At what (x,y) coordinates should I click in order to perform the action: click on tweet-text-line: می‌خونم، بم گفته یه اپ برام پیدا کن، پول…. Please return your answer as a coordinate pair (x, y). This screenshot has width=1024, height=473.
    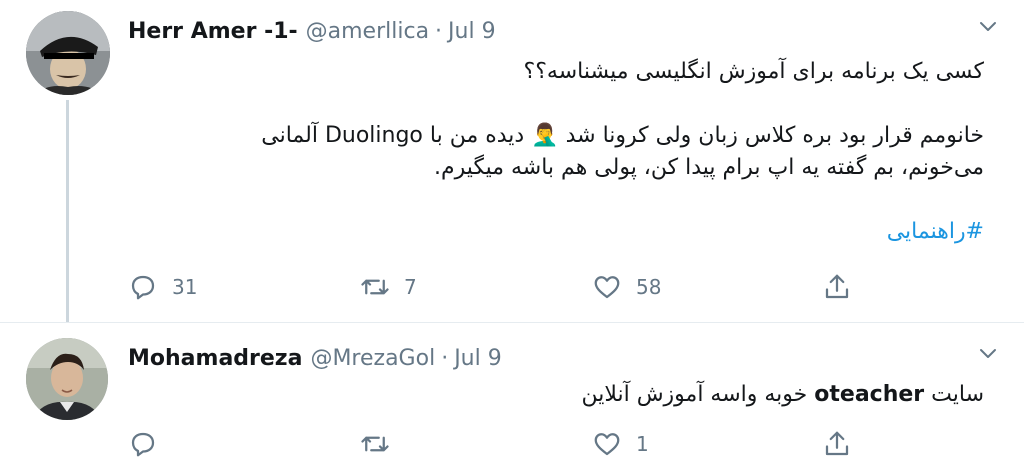
    Looking at the image, I should click on (709, 167).